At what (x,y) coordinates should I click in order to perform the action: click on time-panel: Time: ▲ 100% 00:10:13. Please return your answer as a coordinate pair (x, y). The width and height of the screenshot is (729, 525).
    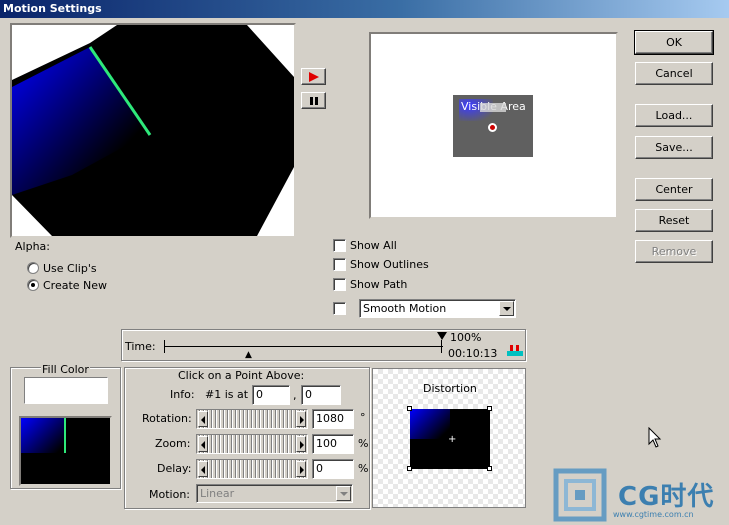
    Looking at the image, I should click on (323, 345).